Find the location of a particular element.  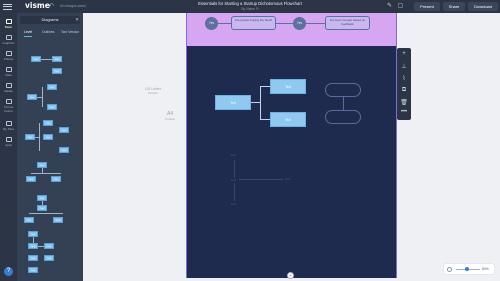

rail-item-data: Data is located at coordinates (8, 72).